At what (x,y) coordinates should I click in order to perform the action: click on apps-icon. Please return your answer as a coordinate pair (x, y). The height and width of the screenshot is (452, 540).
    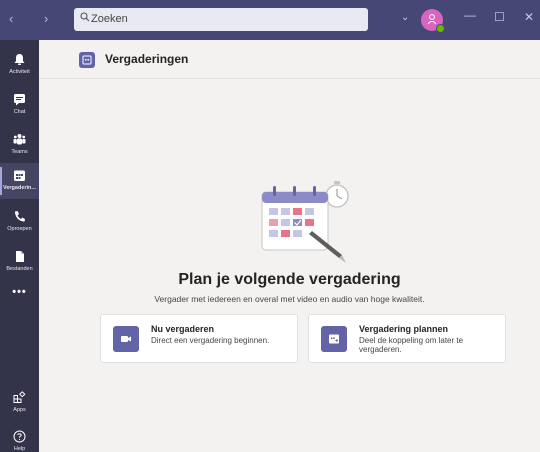
    Looking at the image, I should click on (19, 397).